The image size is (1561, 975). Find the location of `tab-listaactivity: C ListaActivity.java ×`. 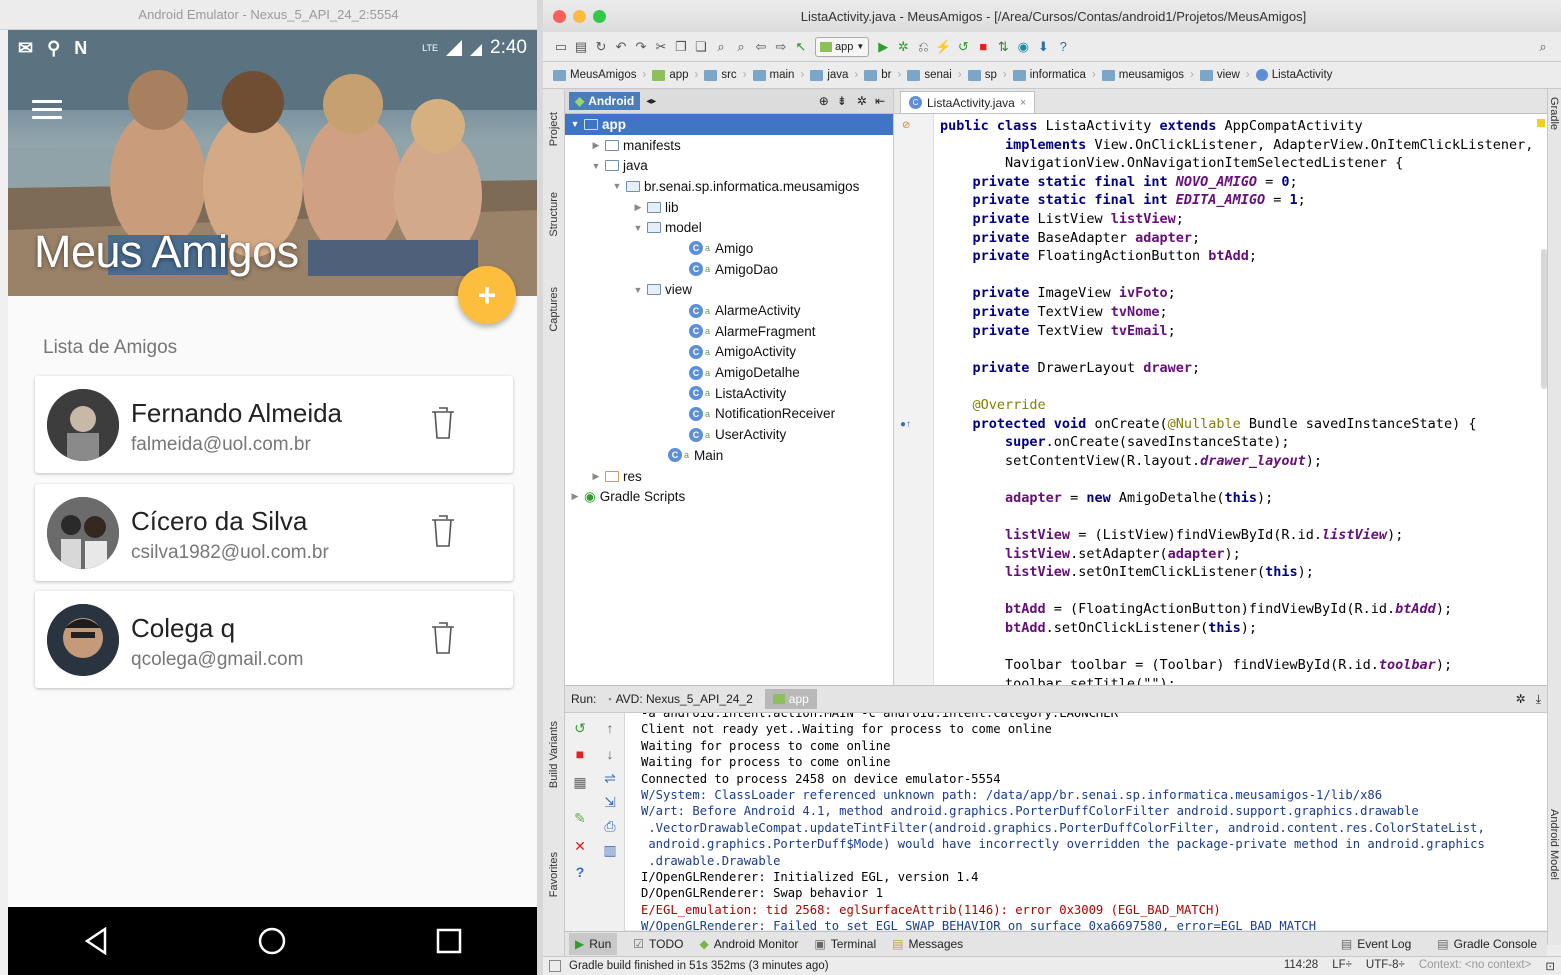

tab-listaactivity: C ListaActivity.java × is located at coordinates (968, 102).